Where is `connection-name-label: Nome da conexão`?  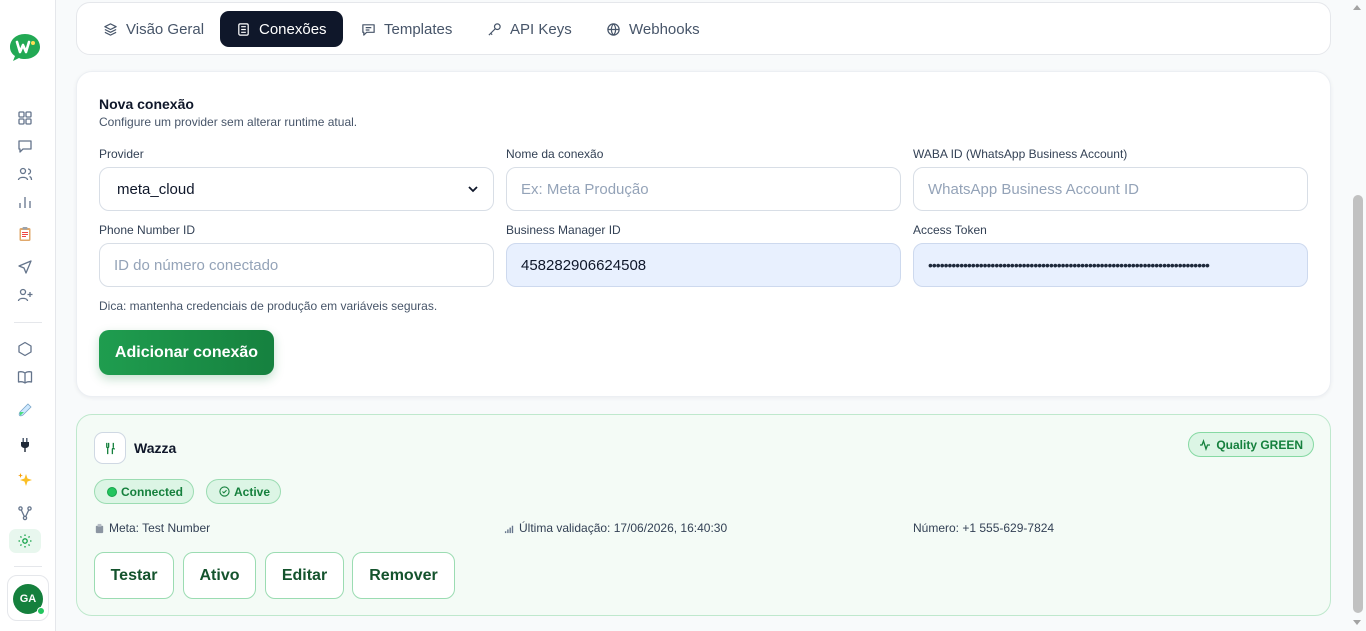
connection-name-label: Nome da conexão is located at coordinates (555, 154).